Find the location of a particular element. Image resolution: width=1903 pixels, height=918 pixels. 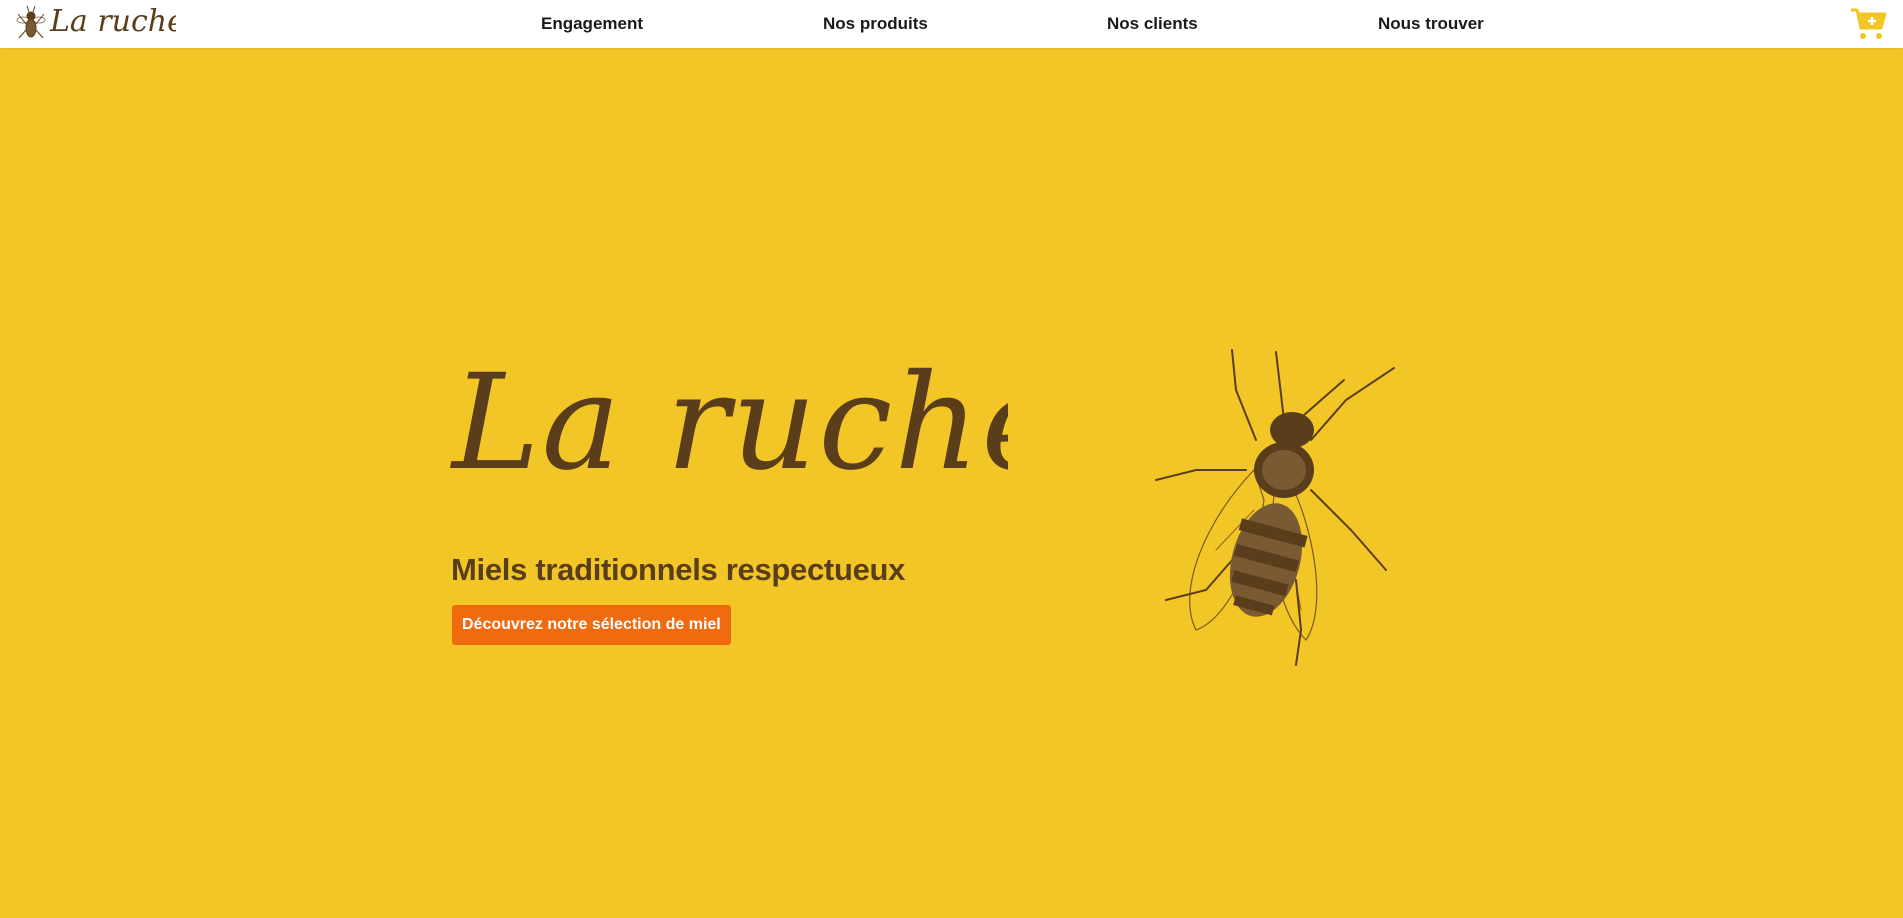

hero-subtitle: Miels traditionnels respectueux is located at coordinates (678, 569).